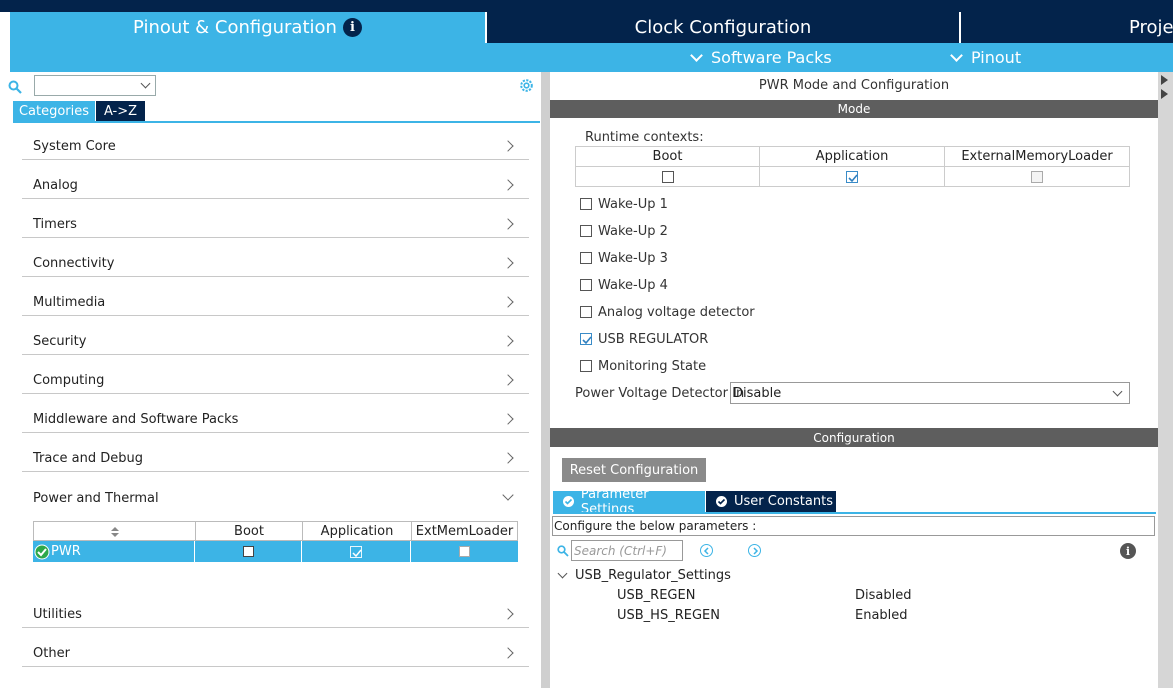 The width and height of the screenshot is (1173, 688). What do you see at coordinates (706, 550) in the screenshot?
I see `previous-match-icon` at bounding box center [706, 550].